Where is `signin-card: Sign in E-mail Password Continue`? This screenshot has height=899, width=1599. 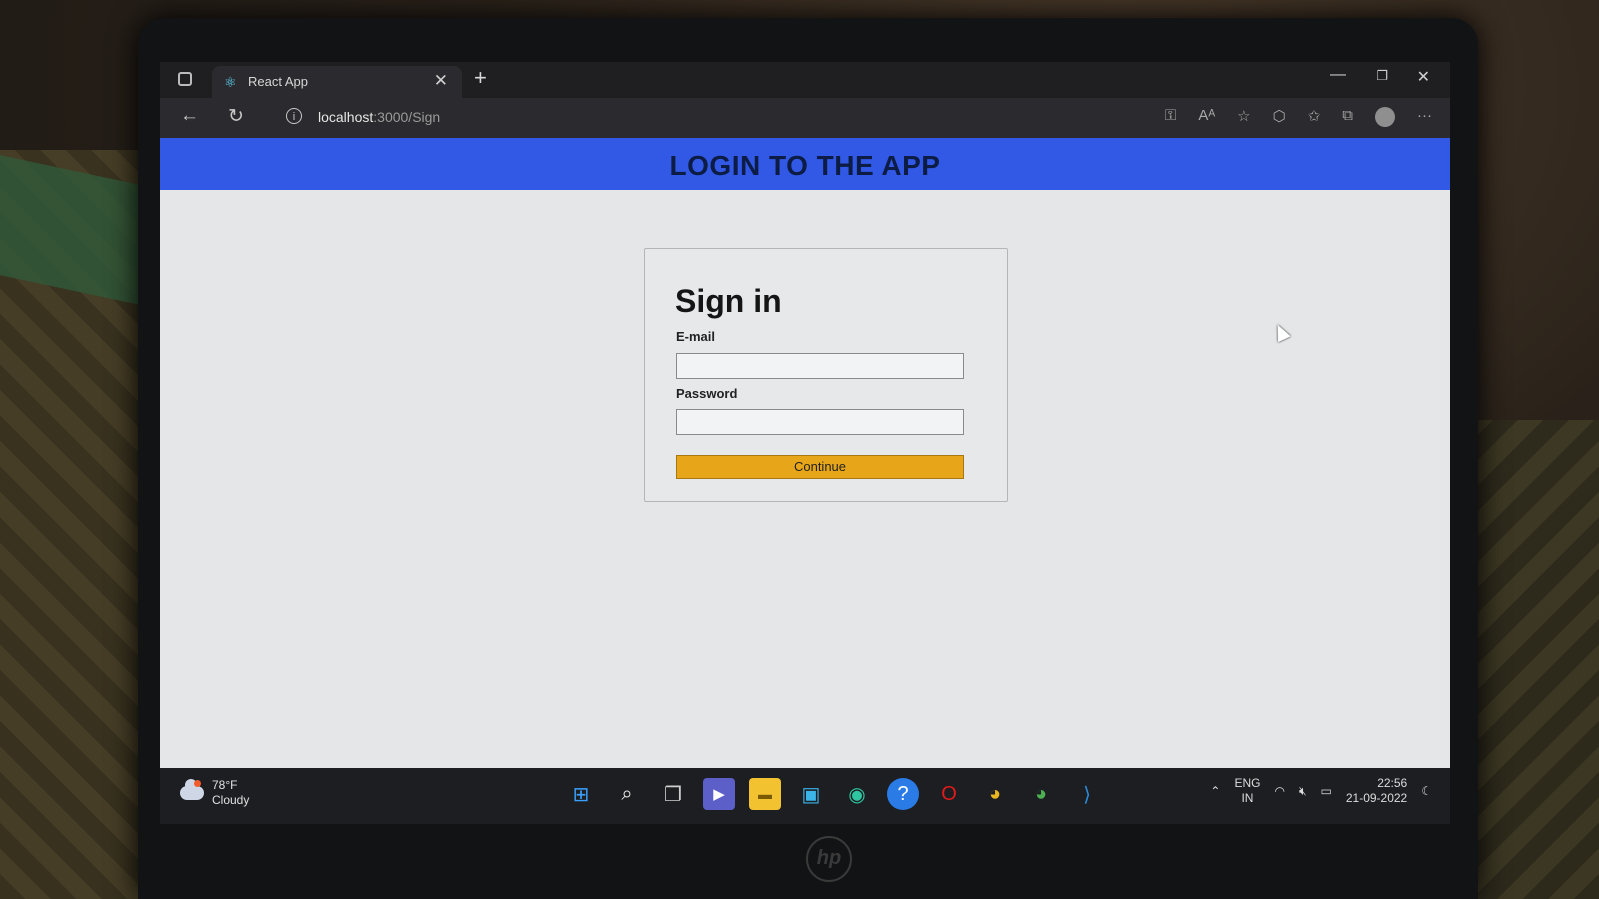 signin-card: Sign in E-mail Password Continue is located at coordinates (826, 375).